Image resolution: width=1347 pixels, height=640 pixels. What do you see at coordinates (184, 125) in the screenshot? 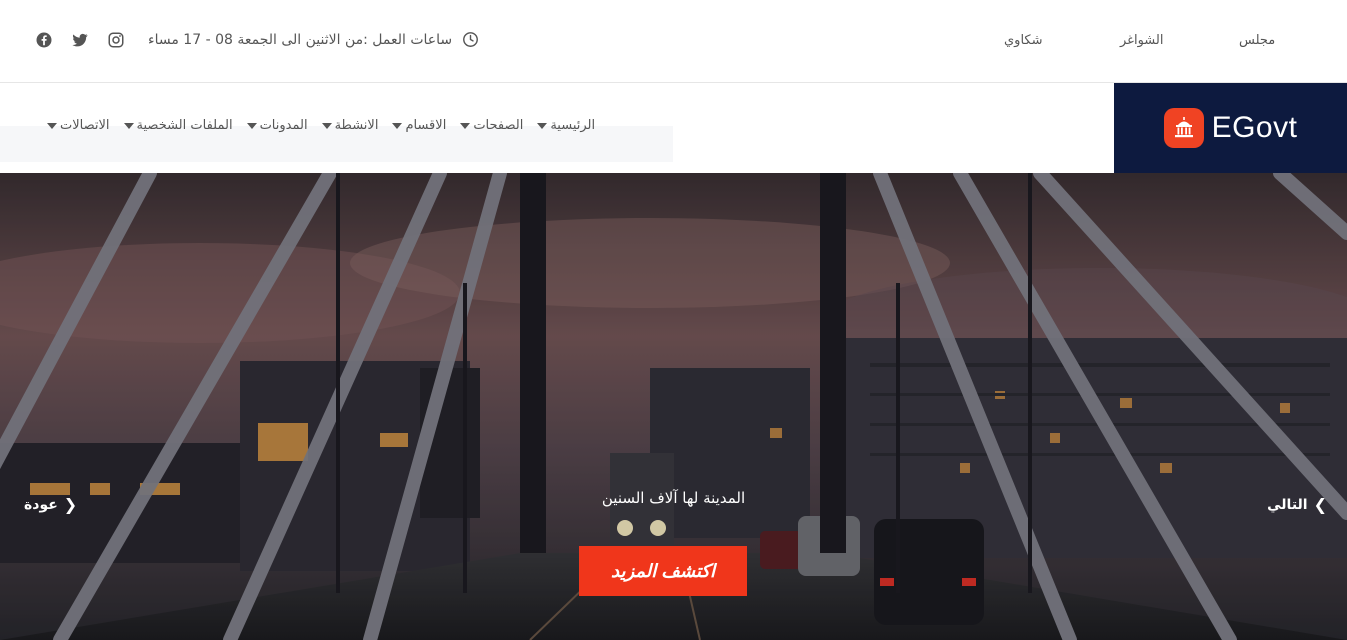
I see `nav-item-label: الملفات الشخصية` at bounding box center [184, 125].